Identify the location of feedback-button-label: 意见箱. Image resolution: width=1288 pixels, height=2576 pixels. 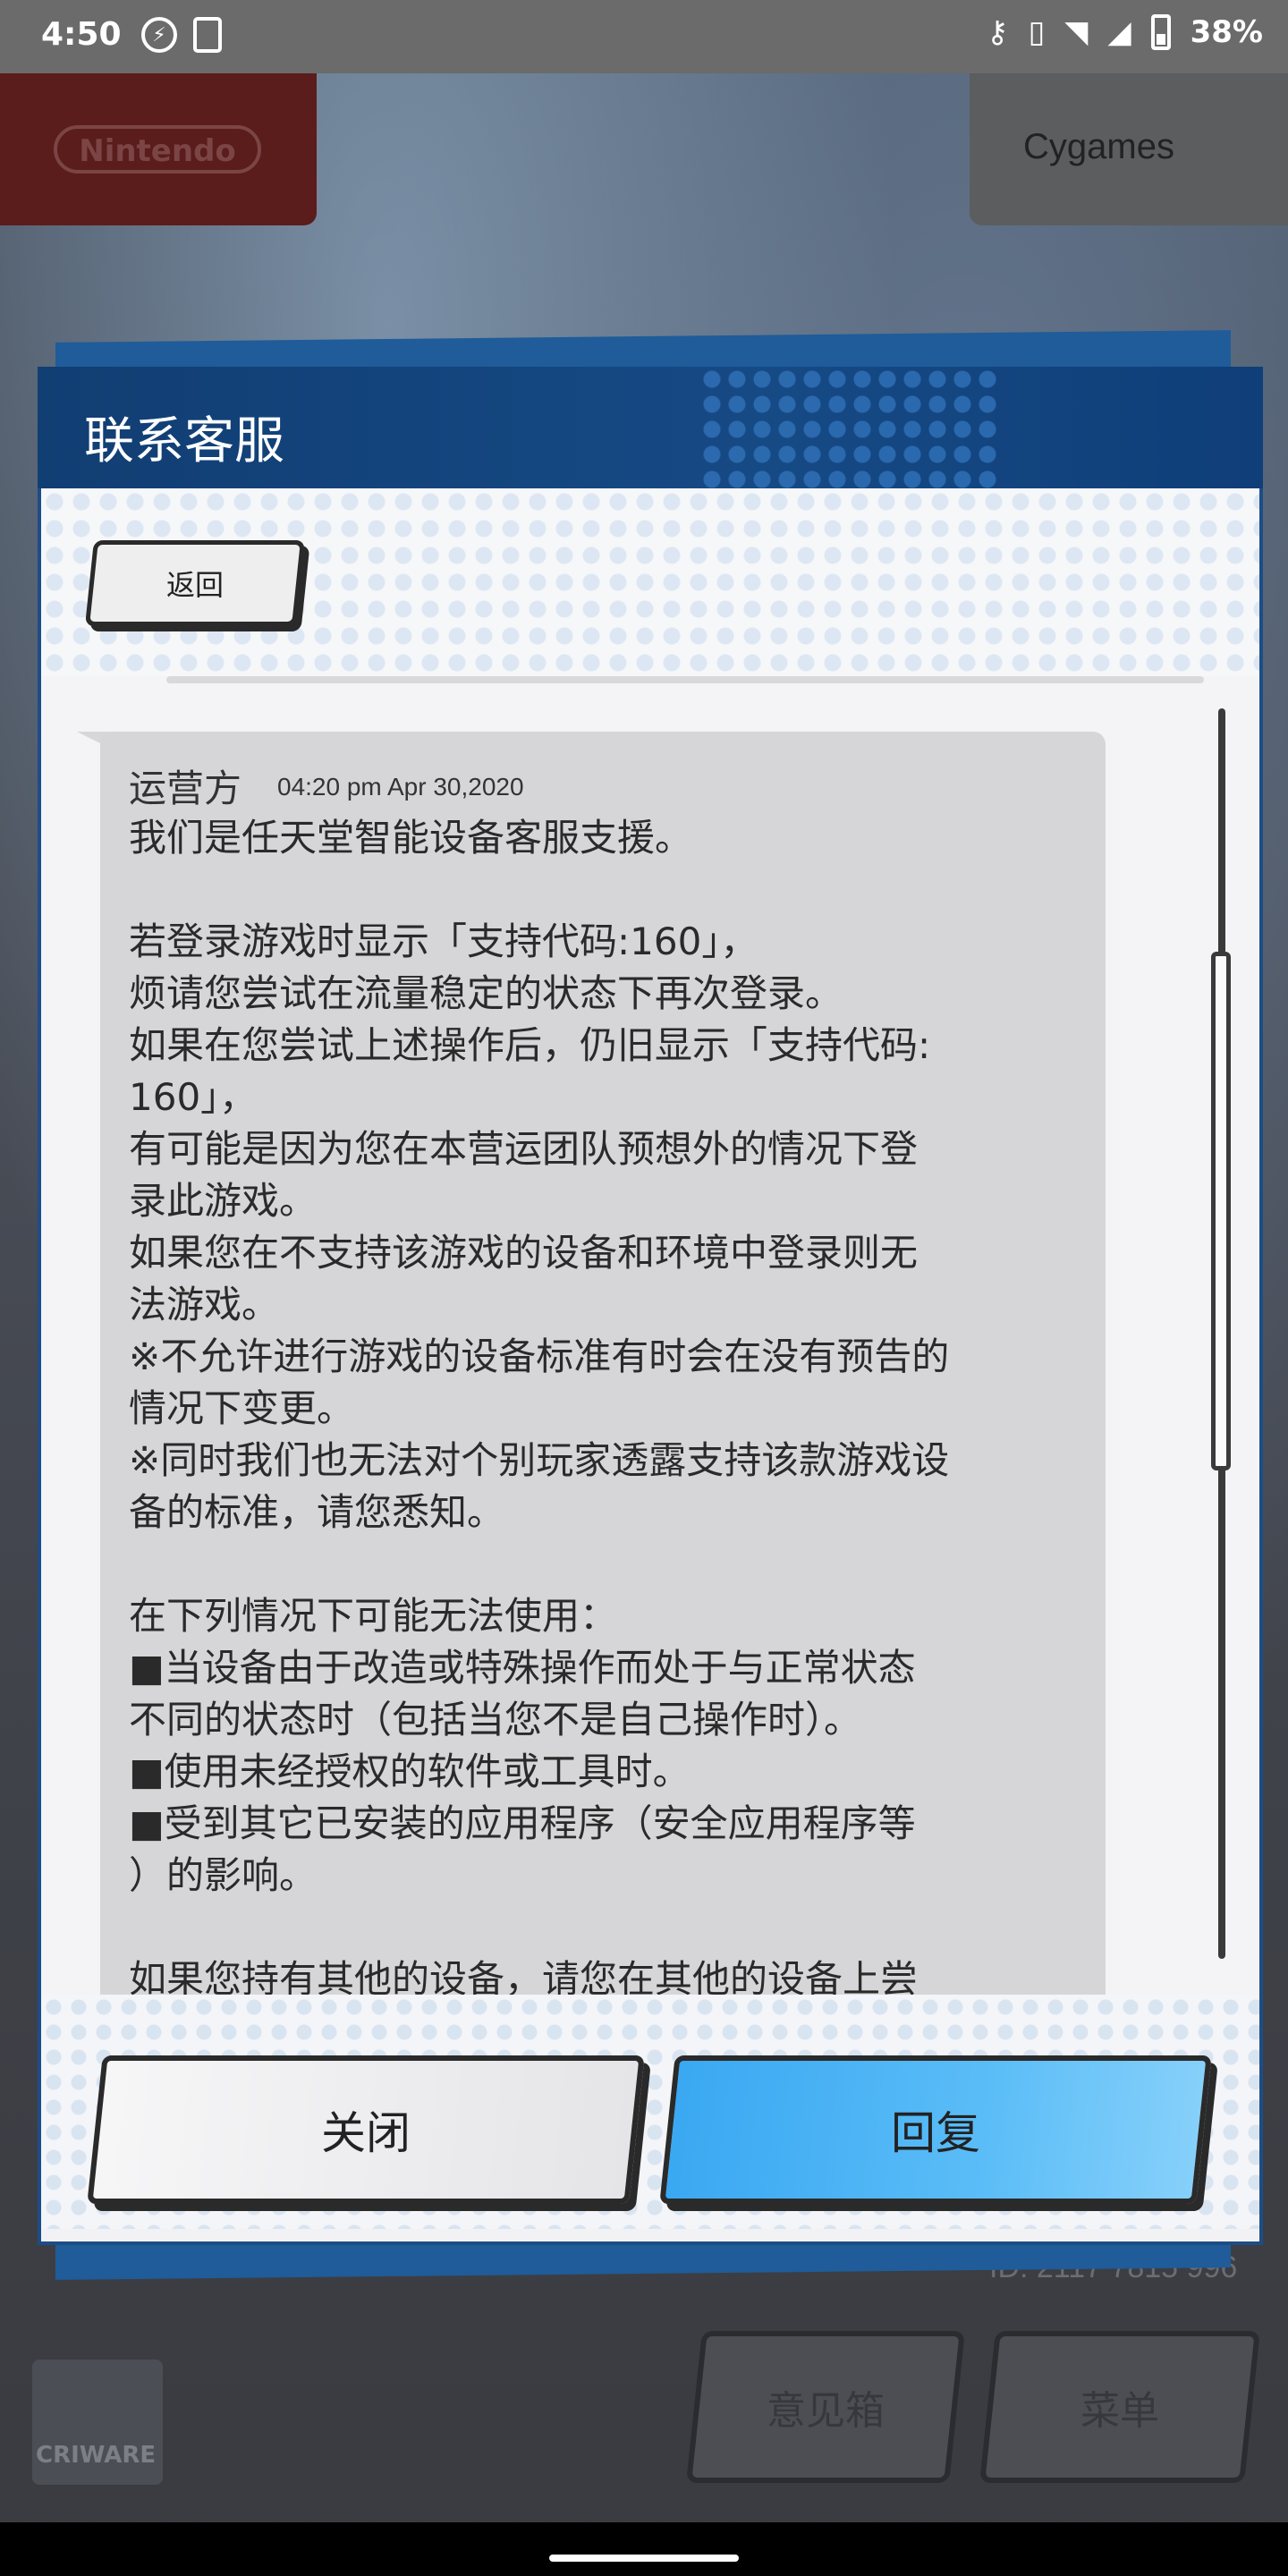
(826, 2411).